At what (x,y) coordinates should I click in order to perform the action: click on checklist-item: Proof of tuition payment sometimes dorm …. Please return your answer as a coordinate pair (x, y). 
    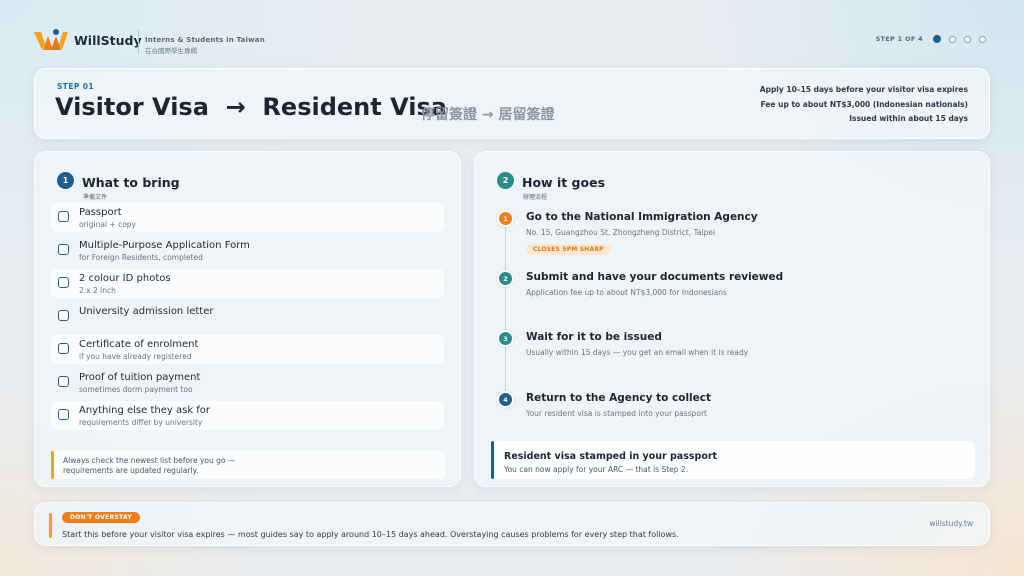
    Looking at the image, I should click on (247, 382).